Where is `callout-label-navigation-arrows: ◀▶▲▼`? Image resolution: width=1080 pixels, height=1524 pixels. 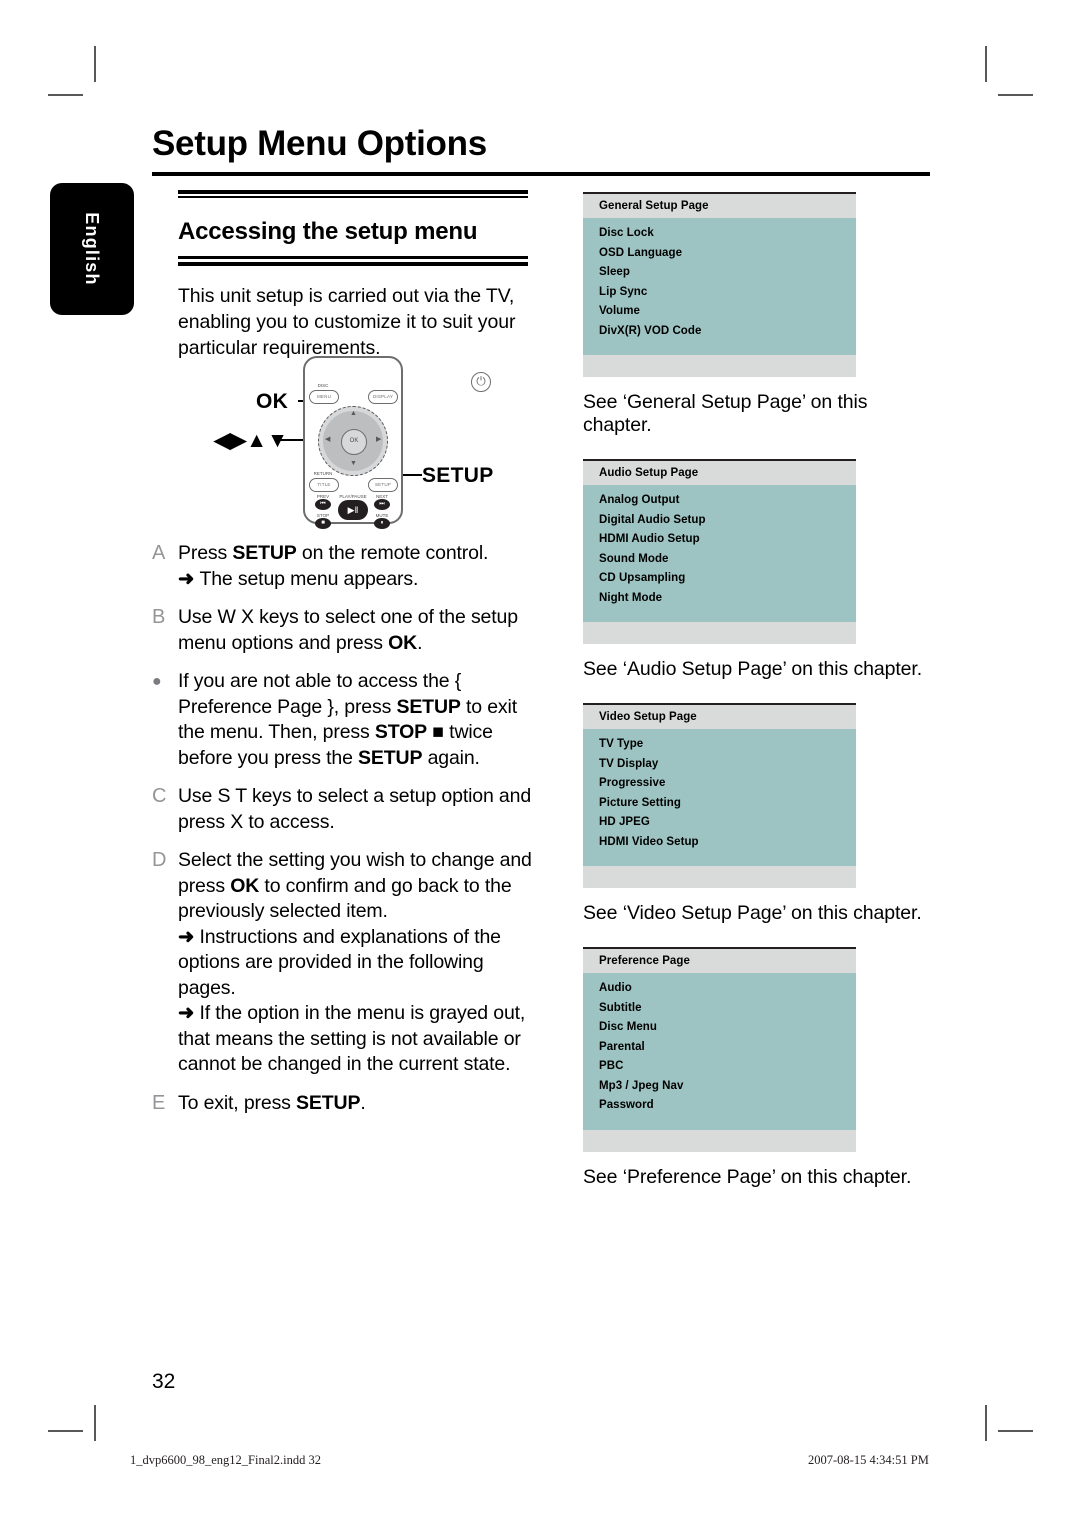
callout-label-navigation-arrows: ◀▶▲▼ is located at coordinates (251, 440).